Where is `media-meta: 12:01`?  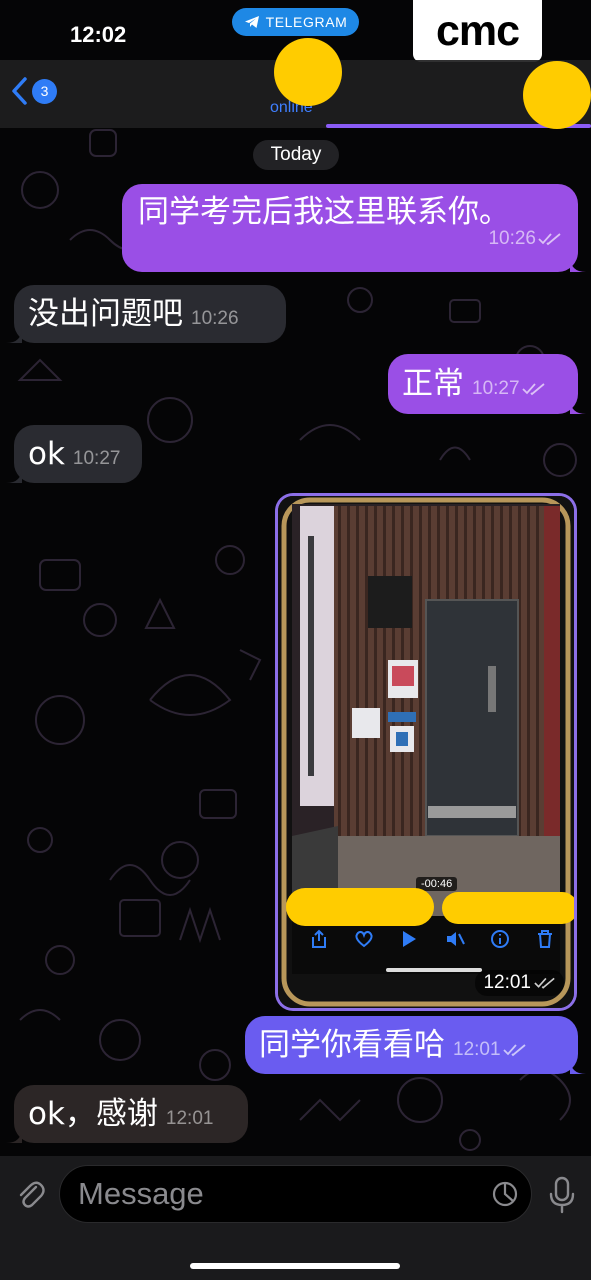 media-meta: 12:01 is located at coordinates (519, 983).